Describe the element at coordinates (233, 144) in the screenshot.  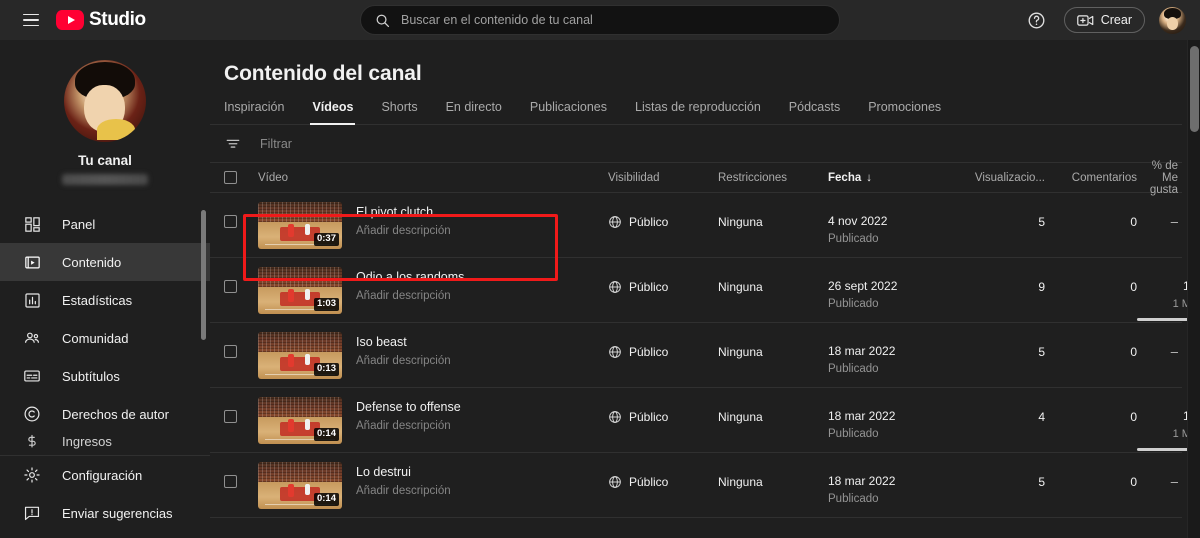
I see `filter-icon` at that location.